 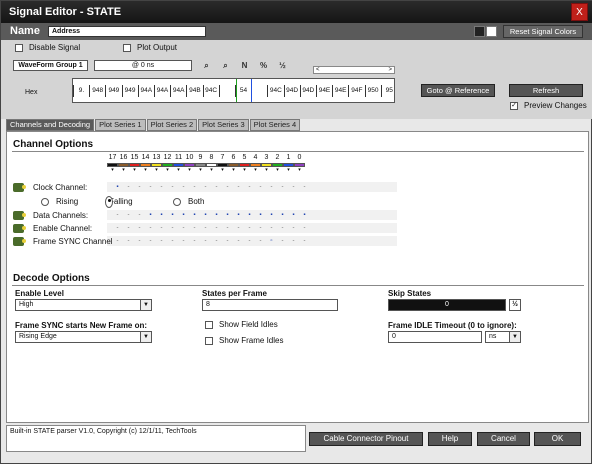 I want to click on edge-falling: Falling, so click(x=119, y=201).